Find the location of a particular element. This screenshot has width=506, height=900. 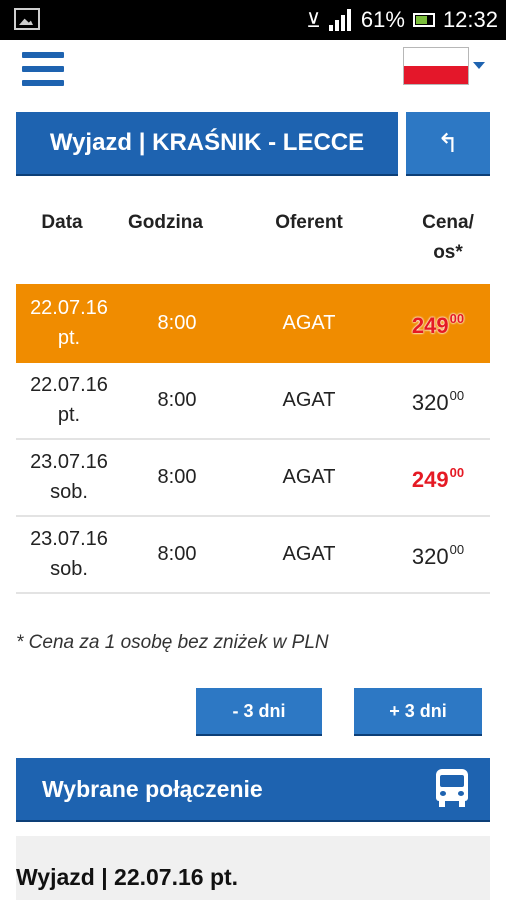

battery-icon is located at coordinates (423, 20).